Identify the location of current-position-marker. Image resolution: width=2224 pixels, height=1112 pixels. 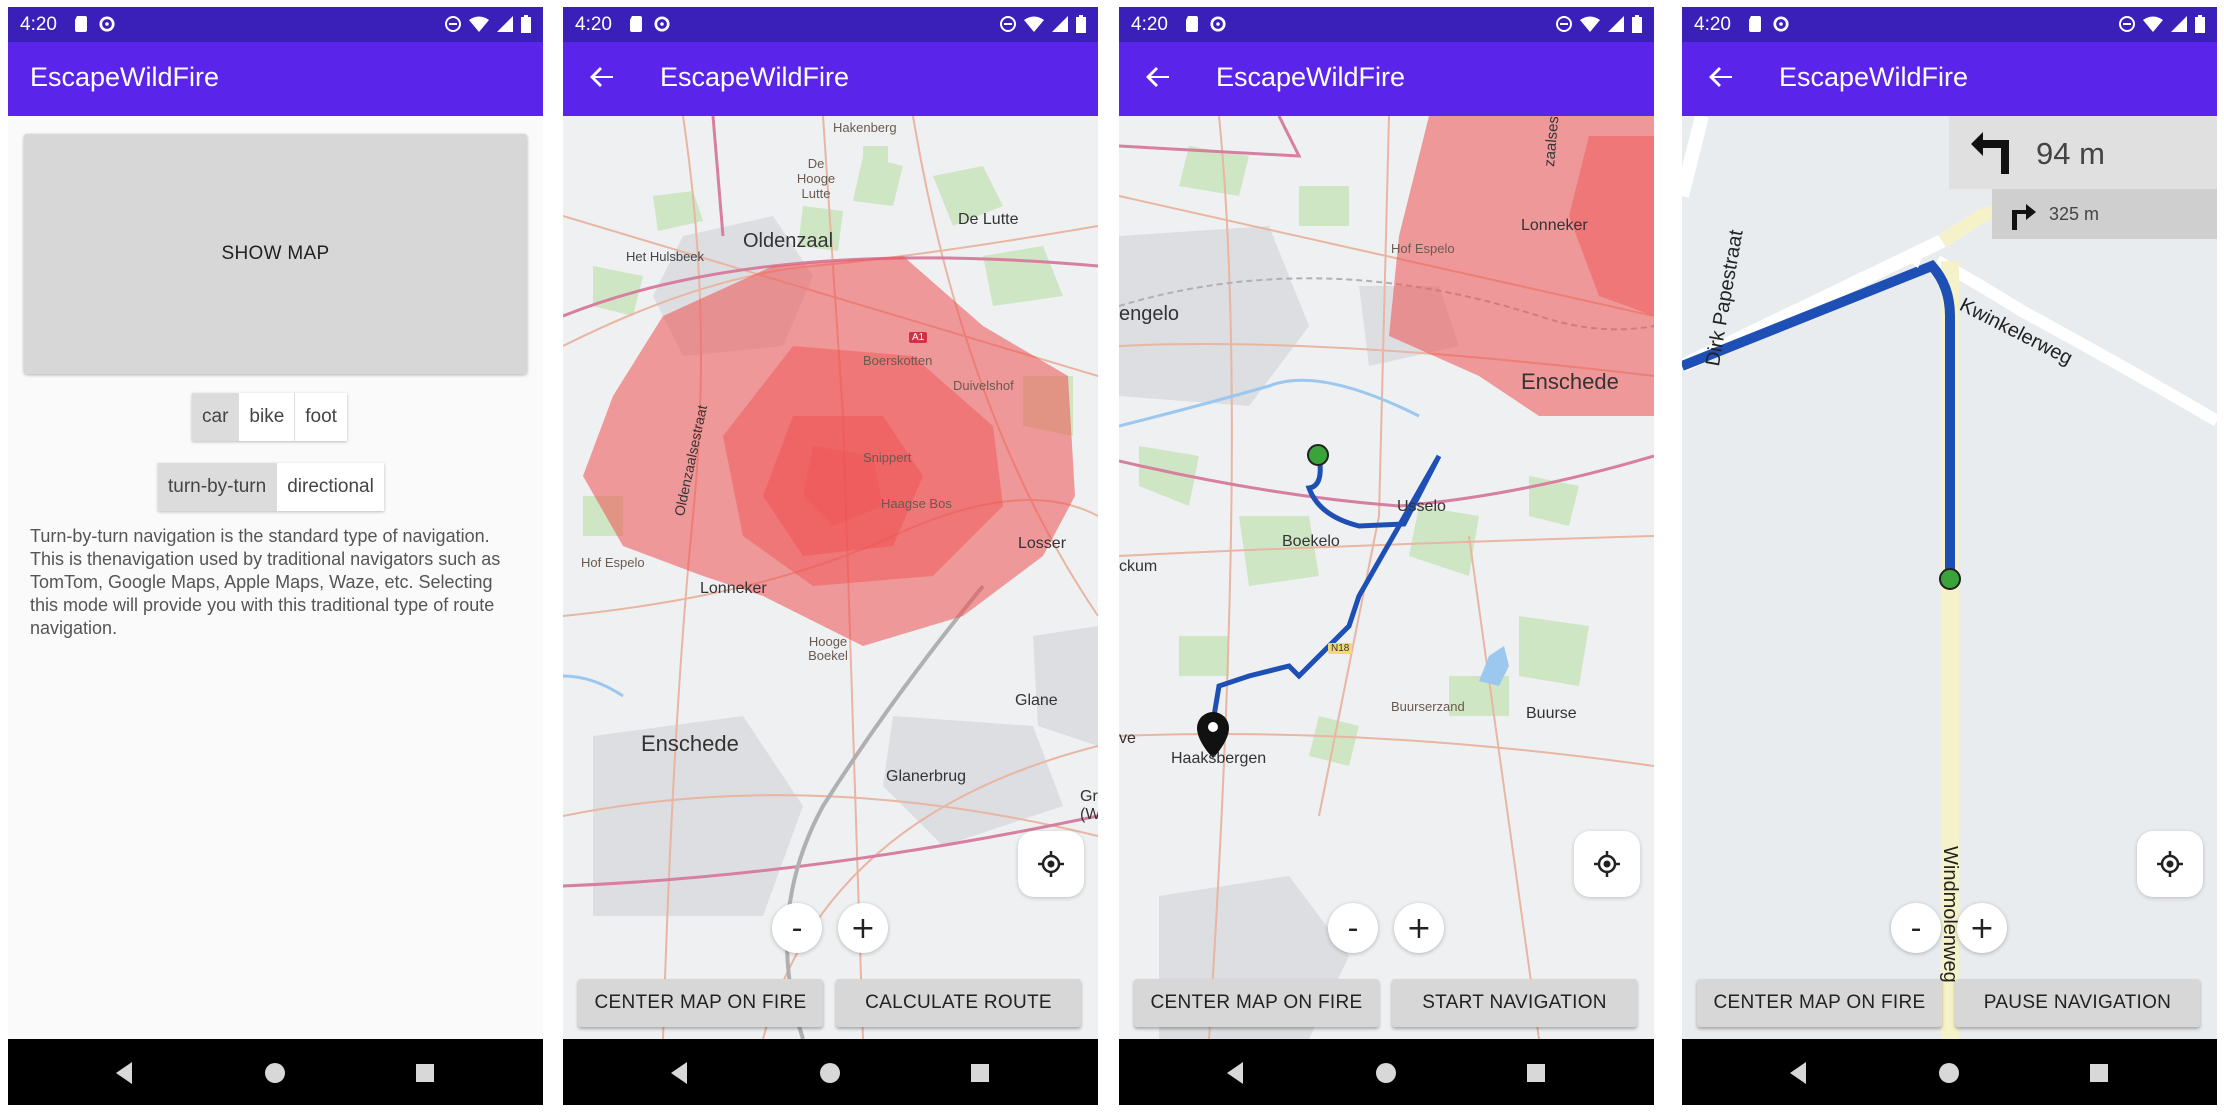
(1950, 579).